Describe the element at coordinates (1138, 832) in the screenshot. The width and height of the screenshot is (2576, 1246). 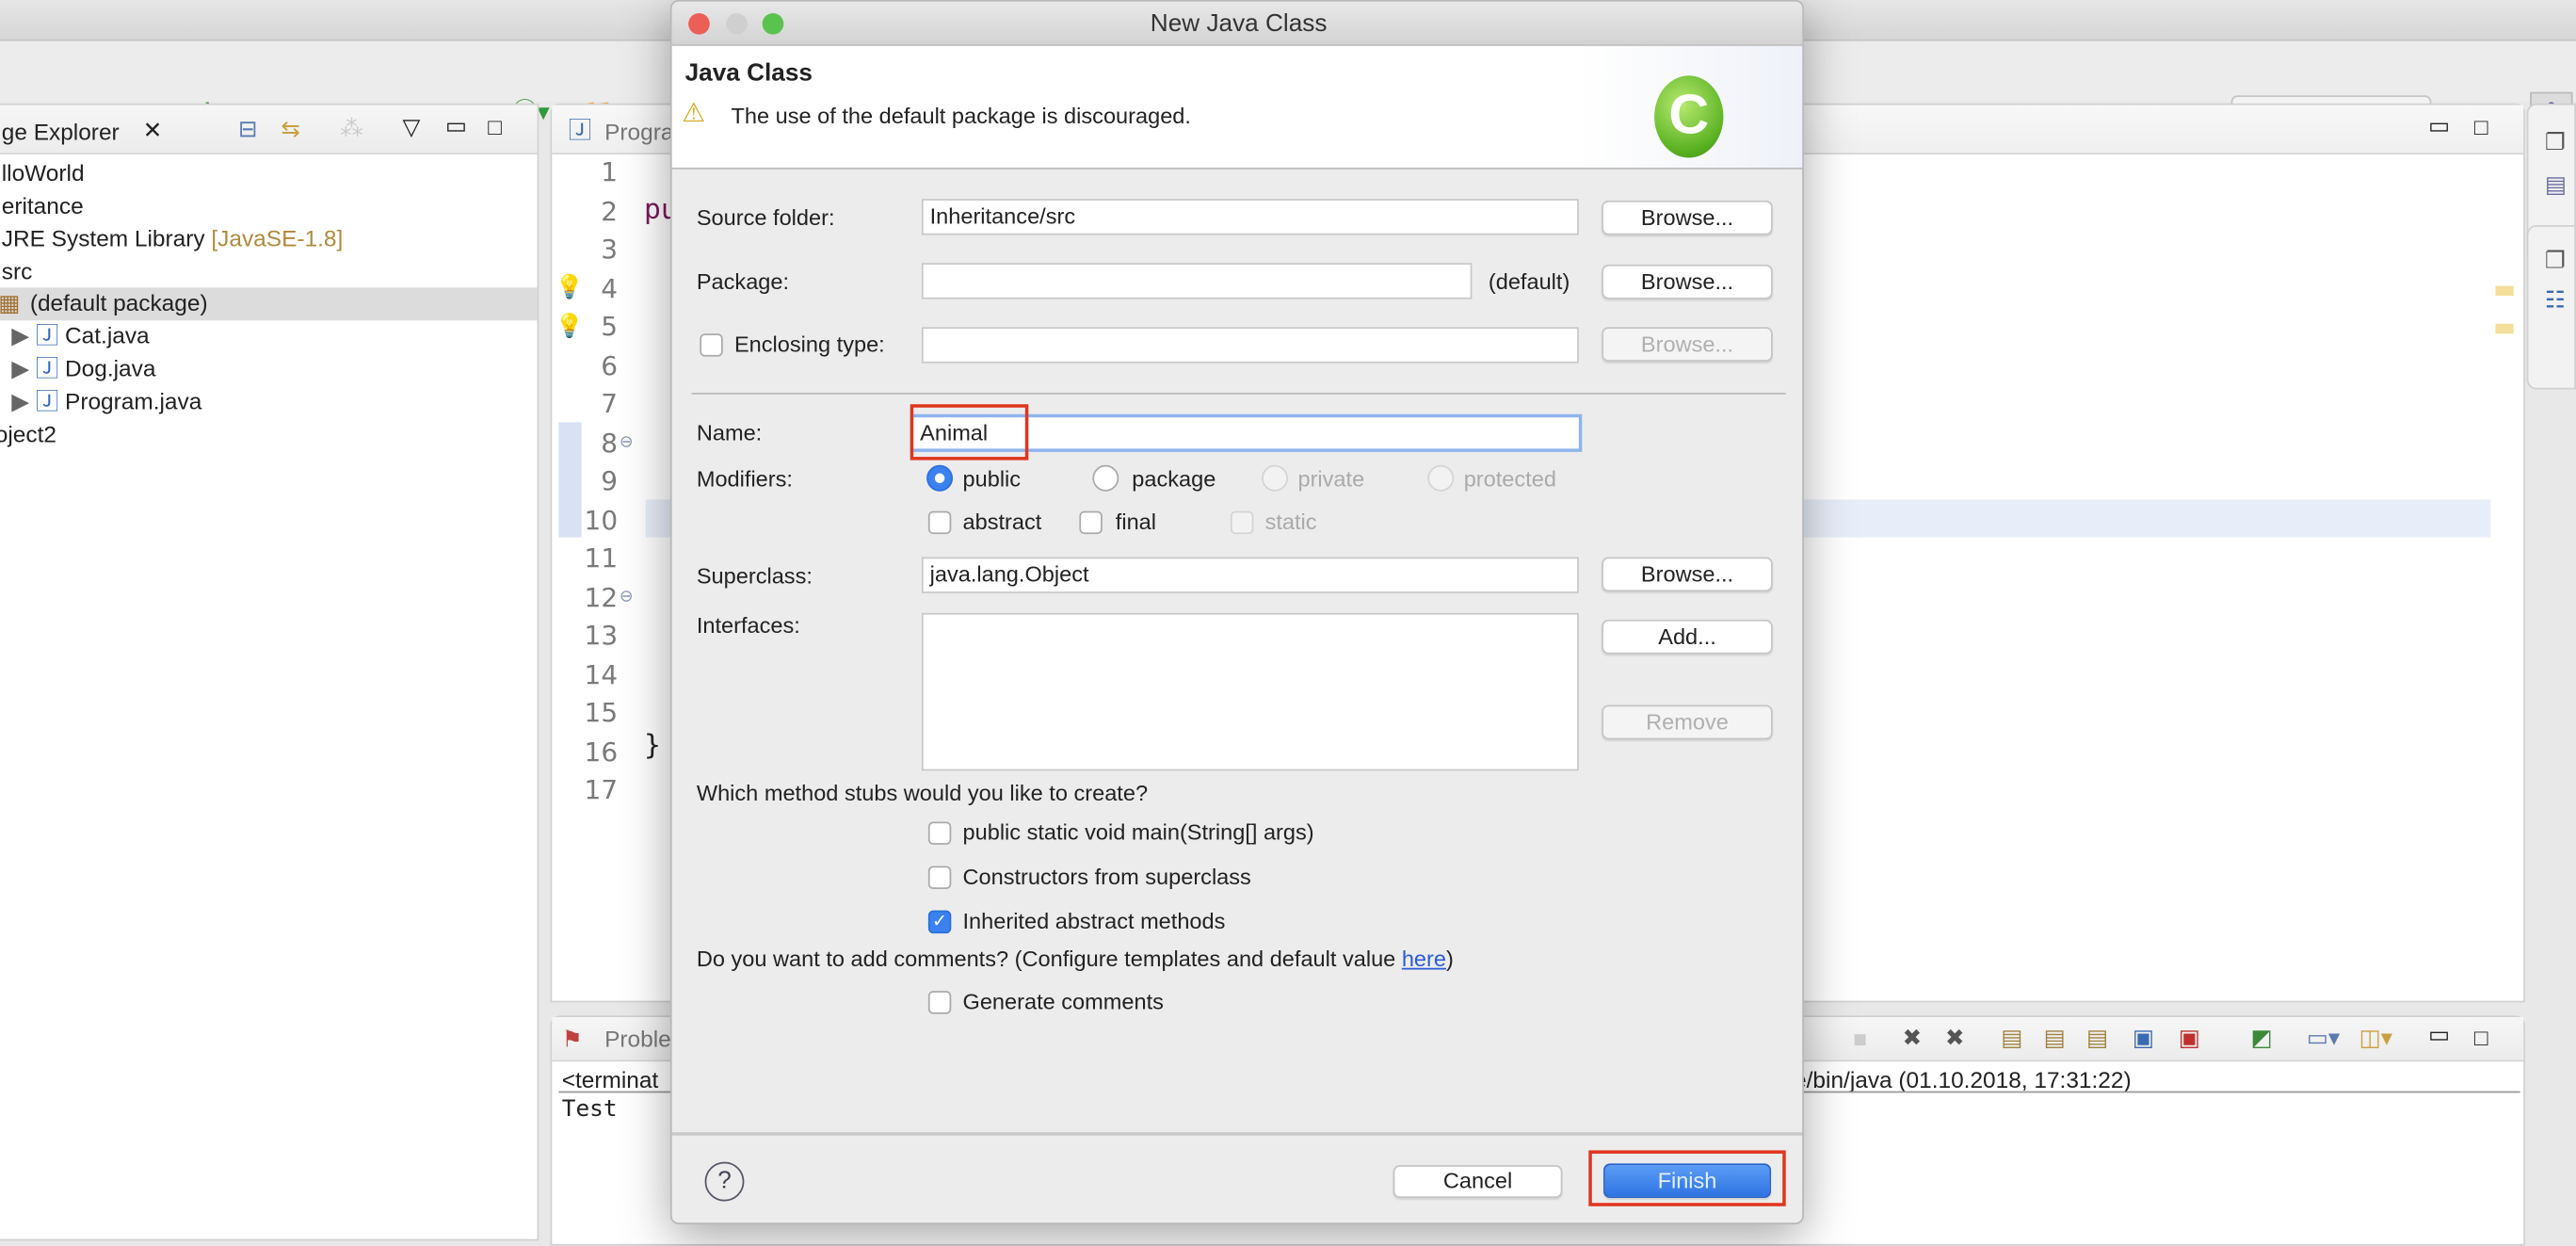
I see `main-method-label: public static void main(String[] args)` at that location.